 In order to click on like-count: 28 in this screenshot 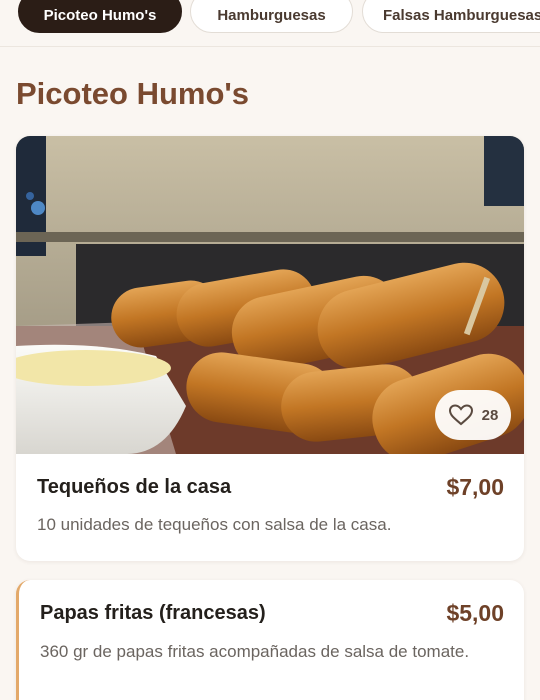, I will do `click(490, 415)`.